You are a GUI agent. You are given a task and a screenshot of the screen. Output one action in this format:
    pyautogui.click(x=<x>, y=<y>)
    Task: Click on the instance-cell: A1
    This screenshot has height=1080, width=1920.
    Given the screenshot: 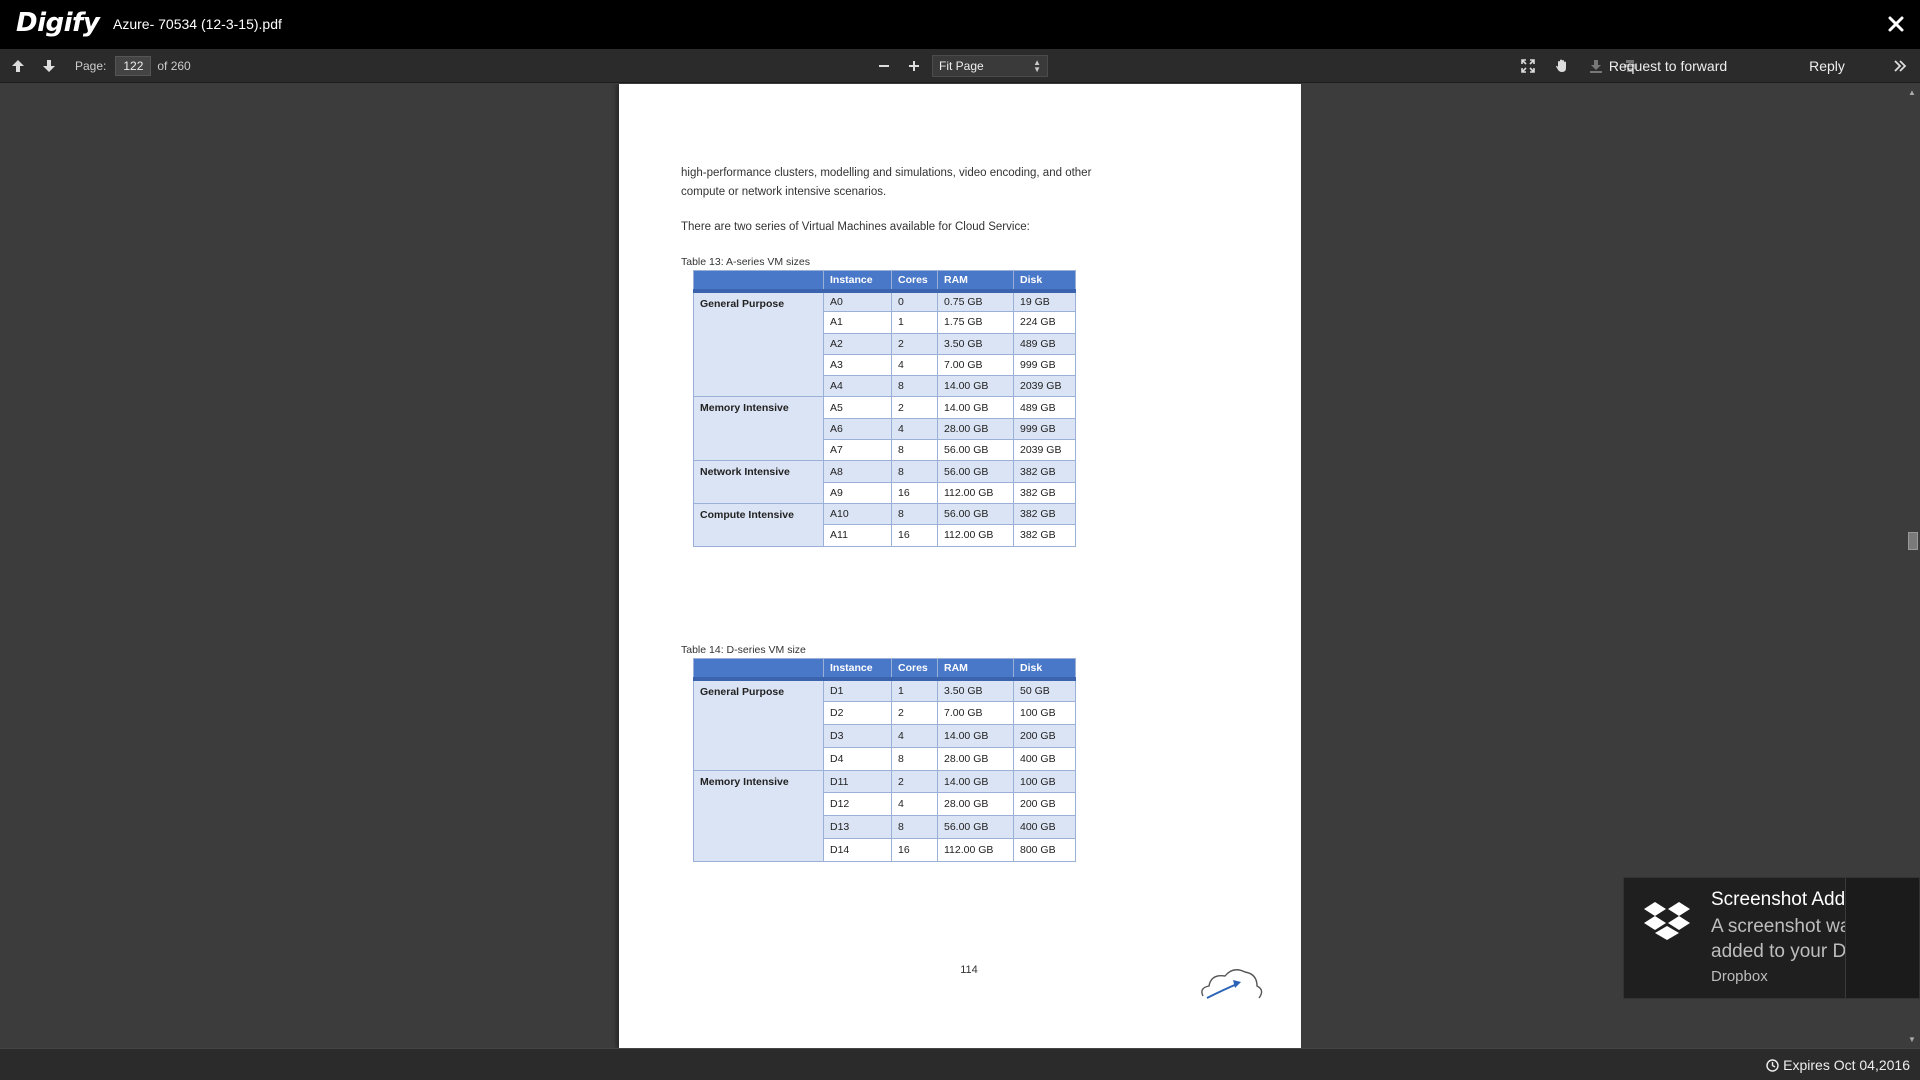 What is the action you would take?
    pyautogui.click(x=857, y=322)
    